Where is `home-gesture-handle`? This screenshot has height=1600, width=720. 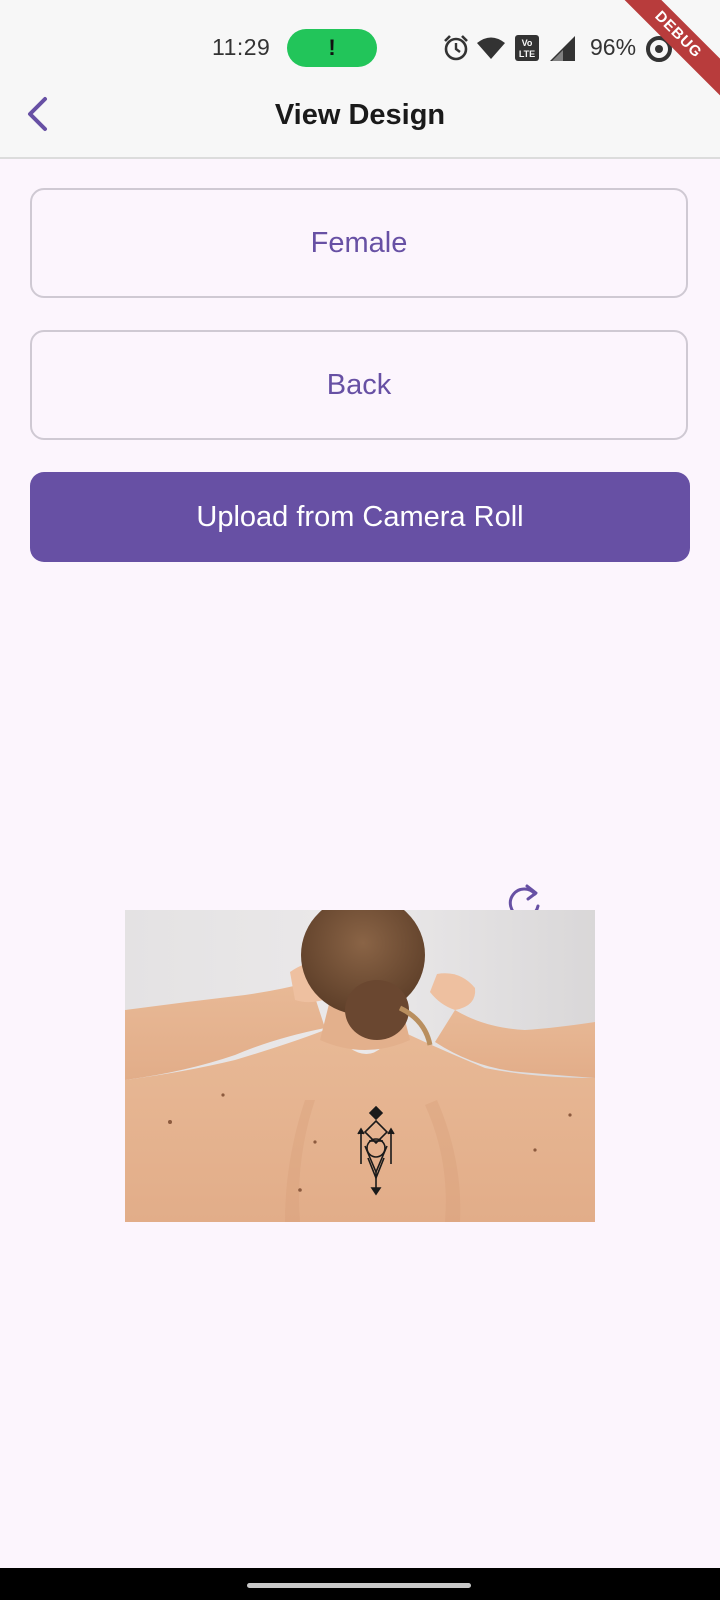 home-gesture-handle is located at coordinates (359, 1585).